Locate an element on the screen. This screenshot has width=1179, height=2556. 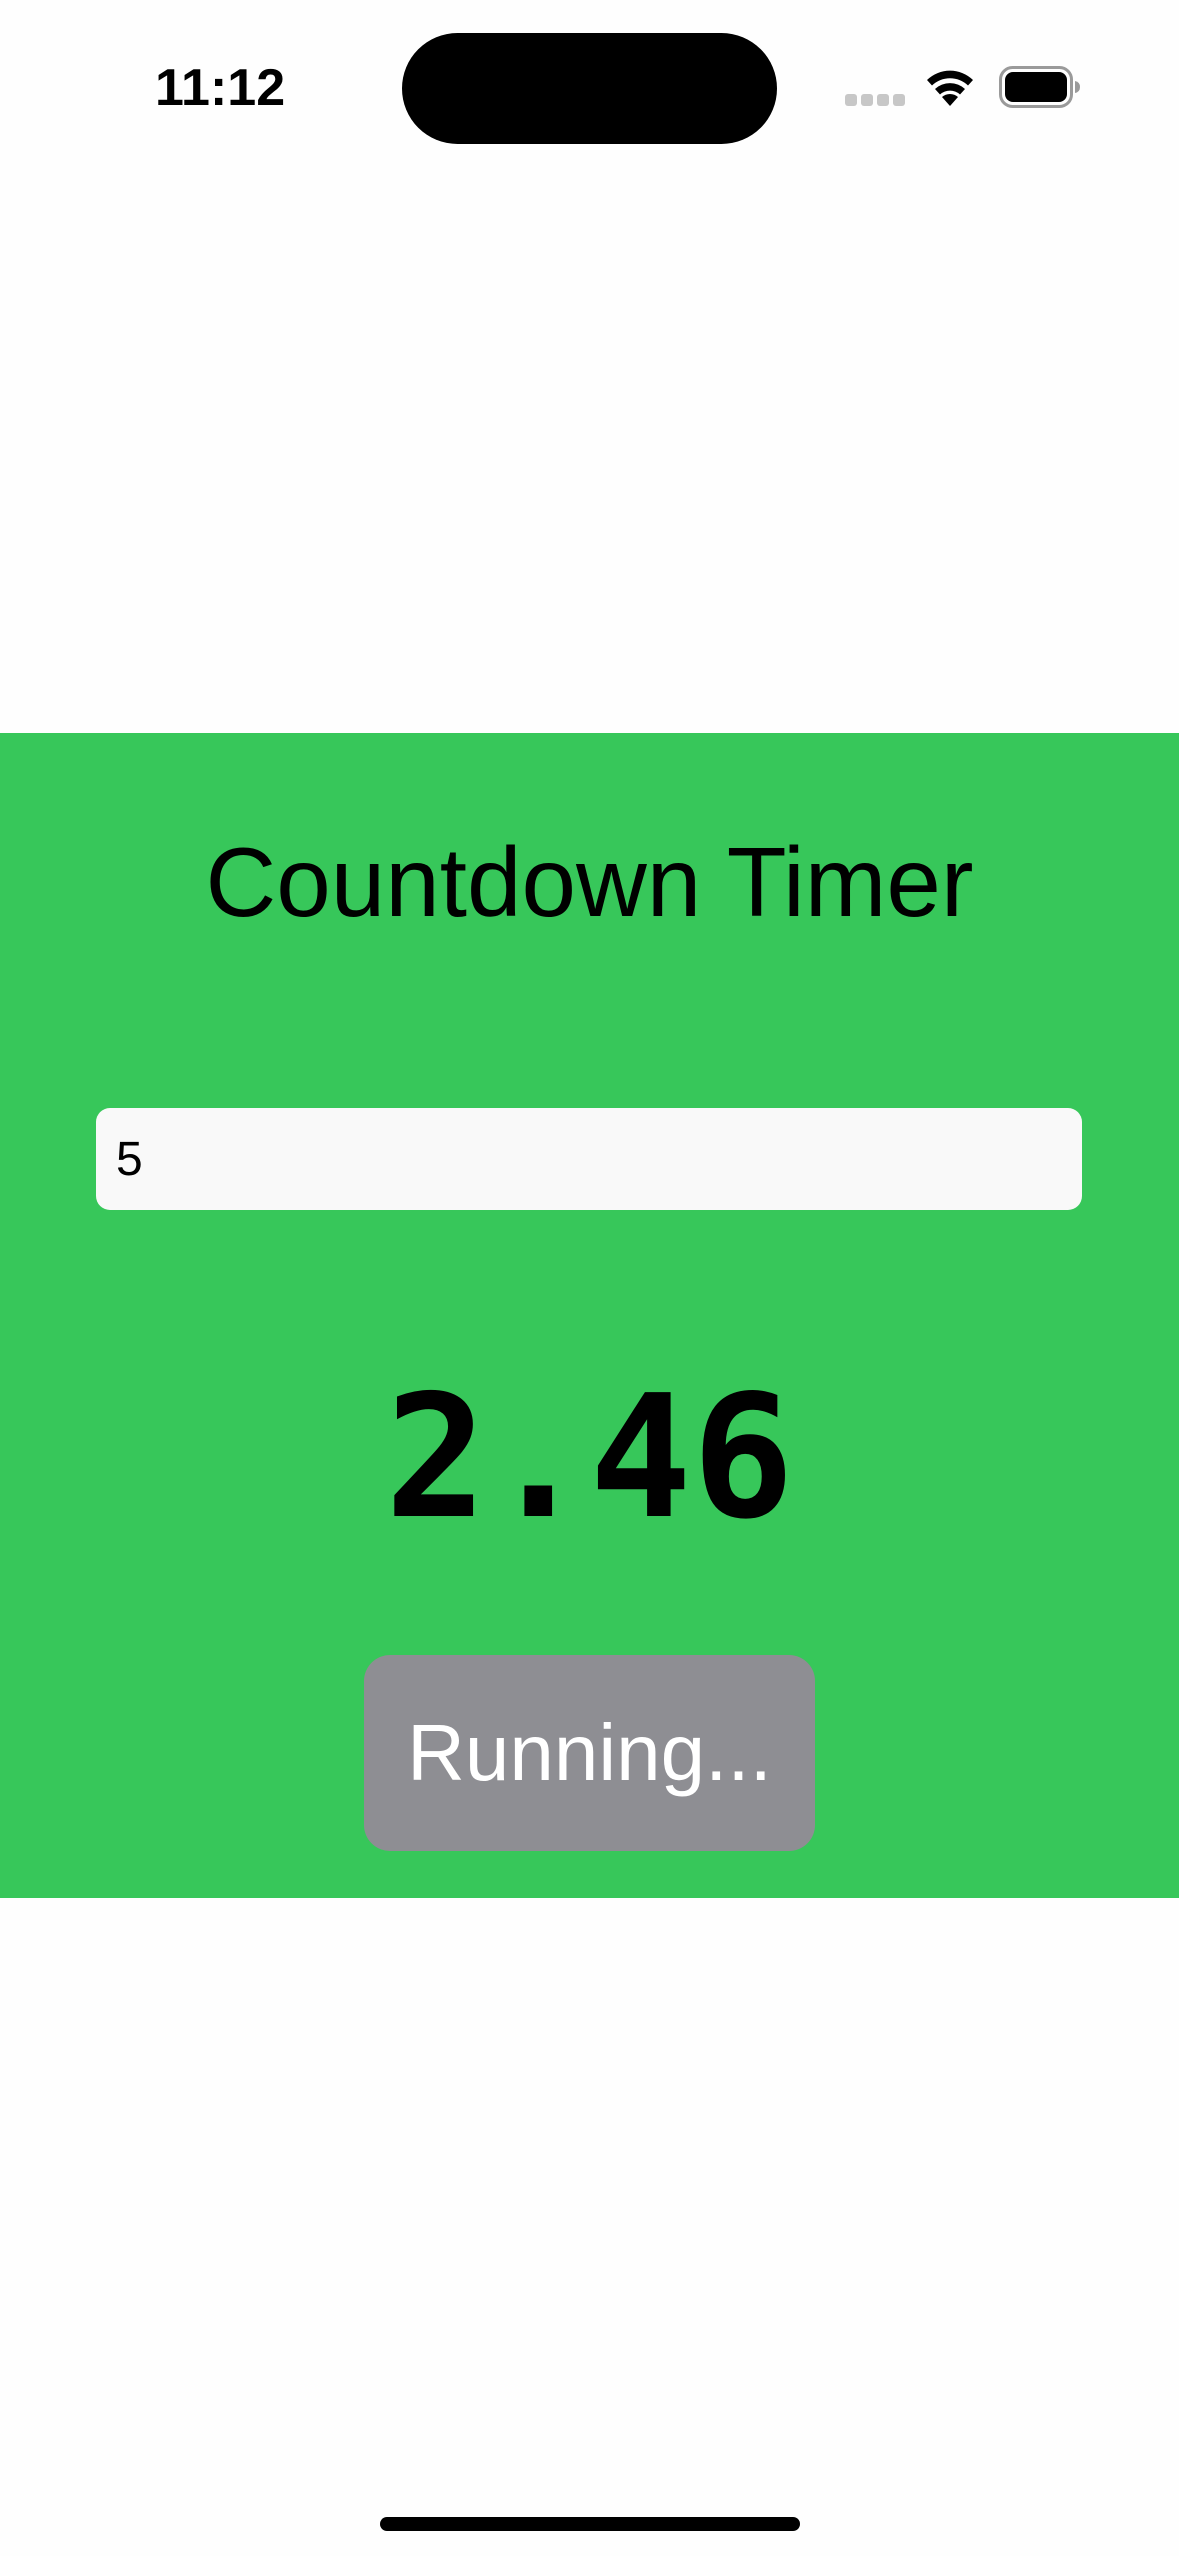
wifi-icon is located at coordinates (950, 88).